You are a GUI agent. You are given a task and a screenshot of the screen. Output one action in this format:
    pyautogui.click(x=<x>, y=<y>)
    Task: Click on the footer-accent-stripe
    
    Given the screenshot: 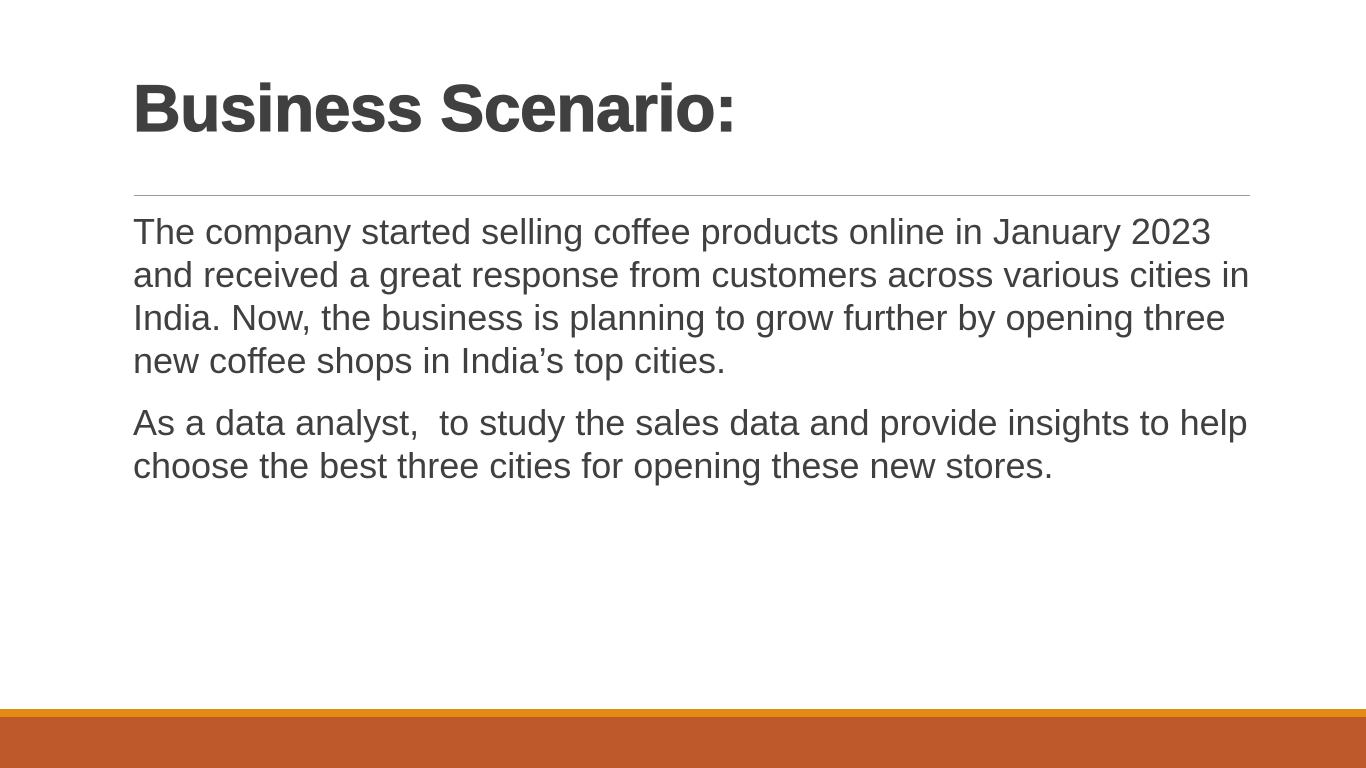 What is the action you would take?
    pyautogui.click(x=683, y=713)
    